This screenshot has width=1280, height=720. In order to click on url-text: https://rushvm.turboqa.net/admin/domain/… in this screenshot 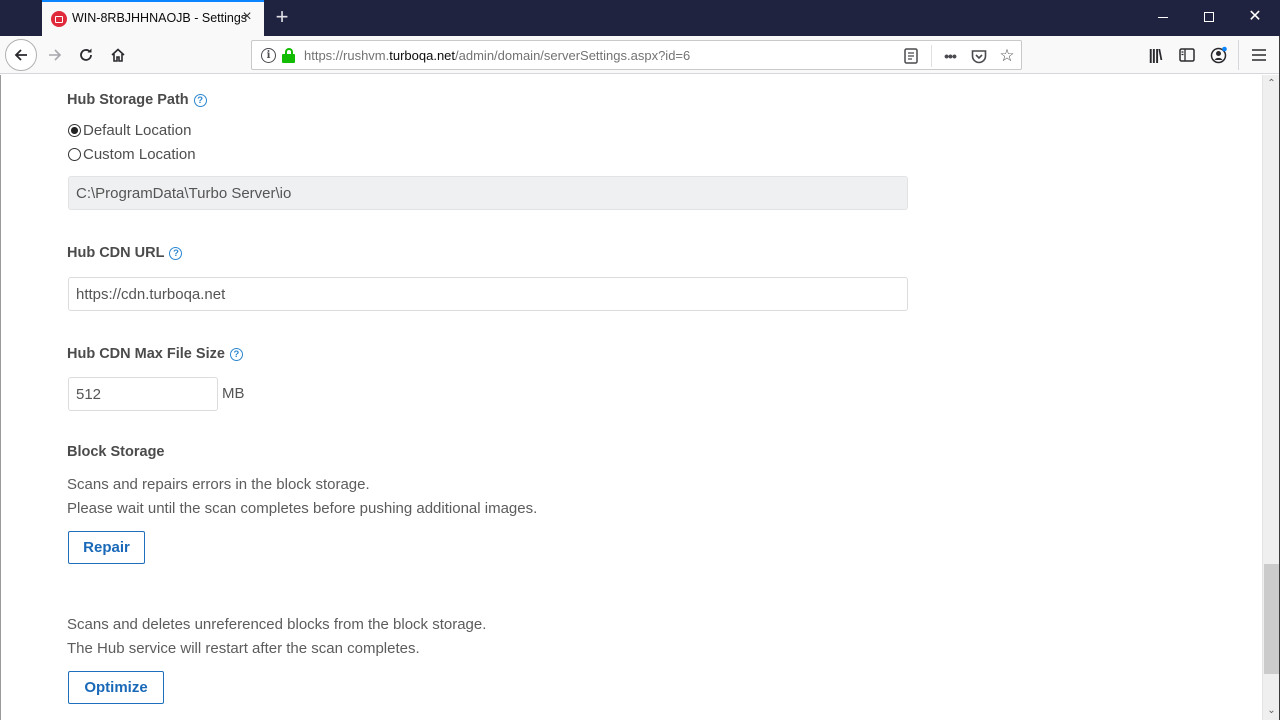, I will do `click(497, 55)`.